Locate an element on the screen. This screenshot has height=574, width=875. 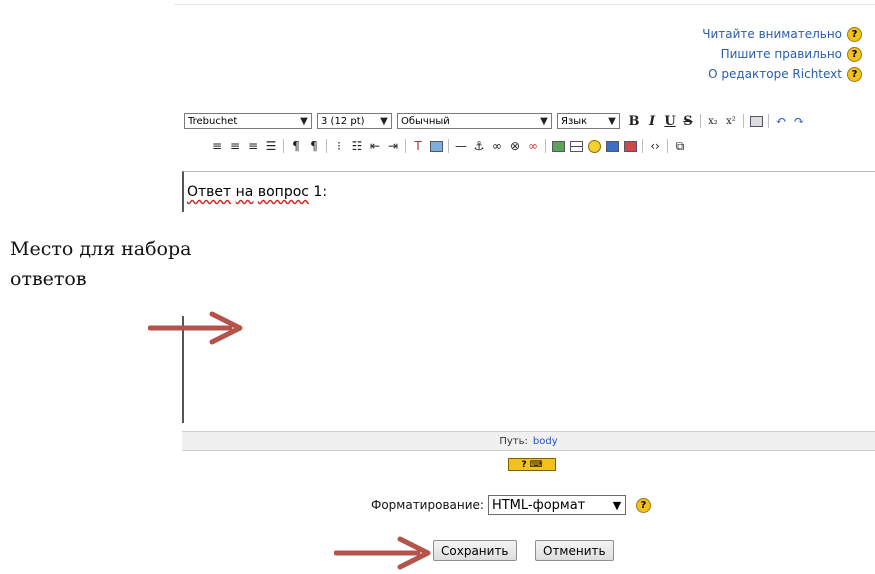
format-row: Форматирование: HTML-формат ▼ ? is located at coordinates (511, 505).